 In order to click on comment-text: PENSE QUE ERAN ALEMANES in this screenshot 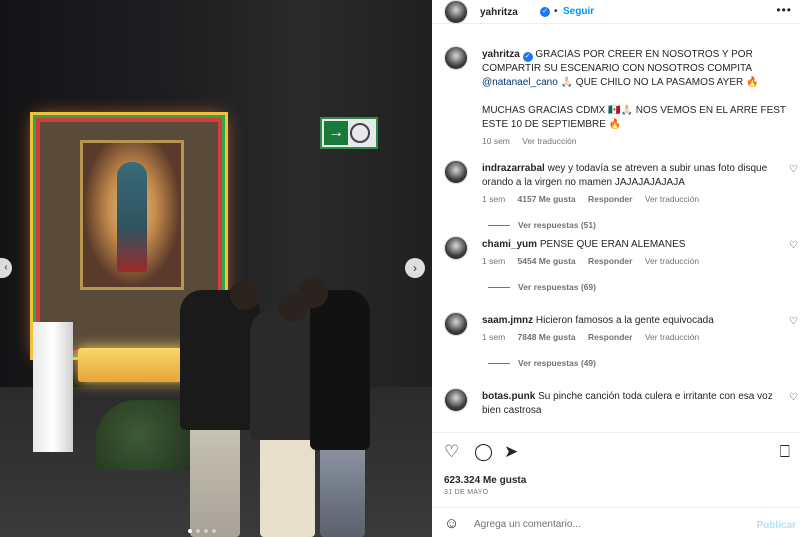, I will do `click(612, 244)`.